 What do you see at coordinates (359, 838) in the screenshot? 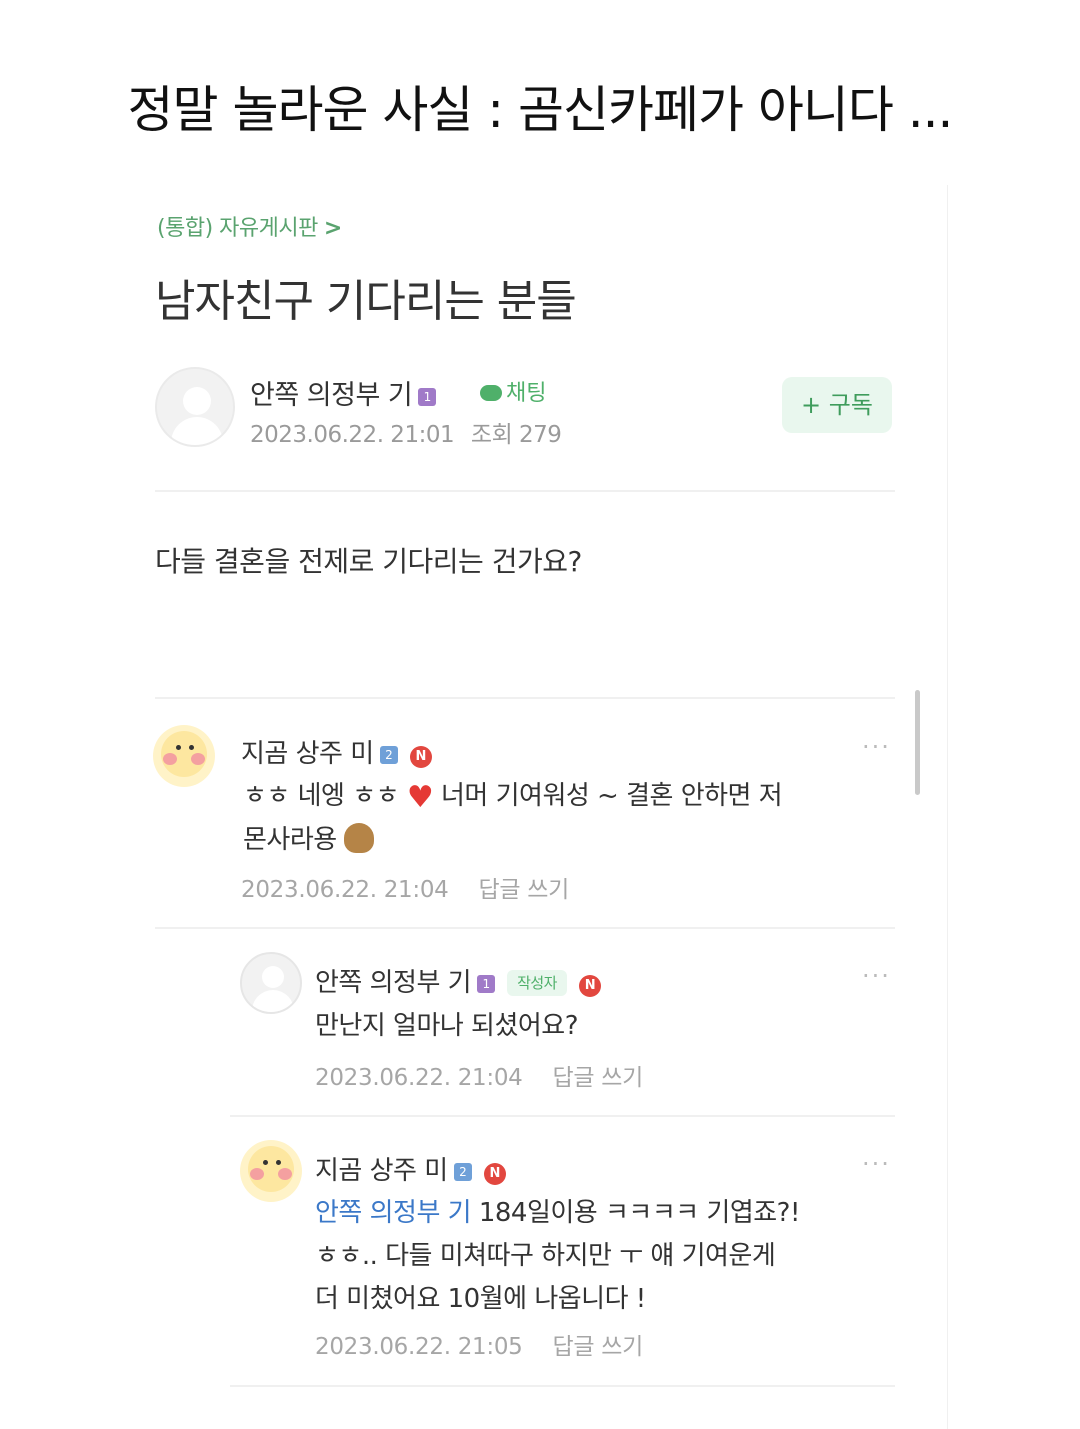
I see `teddy-bear-icon` at bounding box center [359, 838].